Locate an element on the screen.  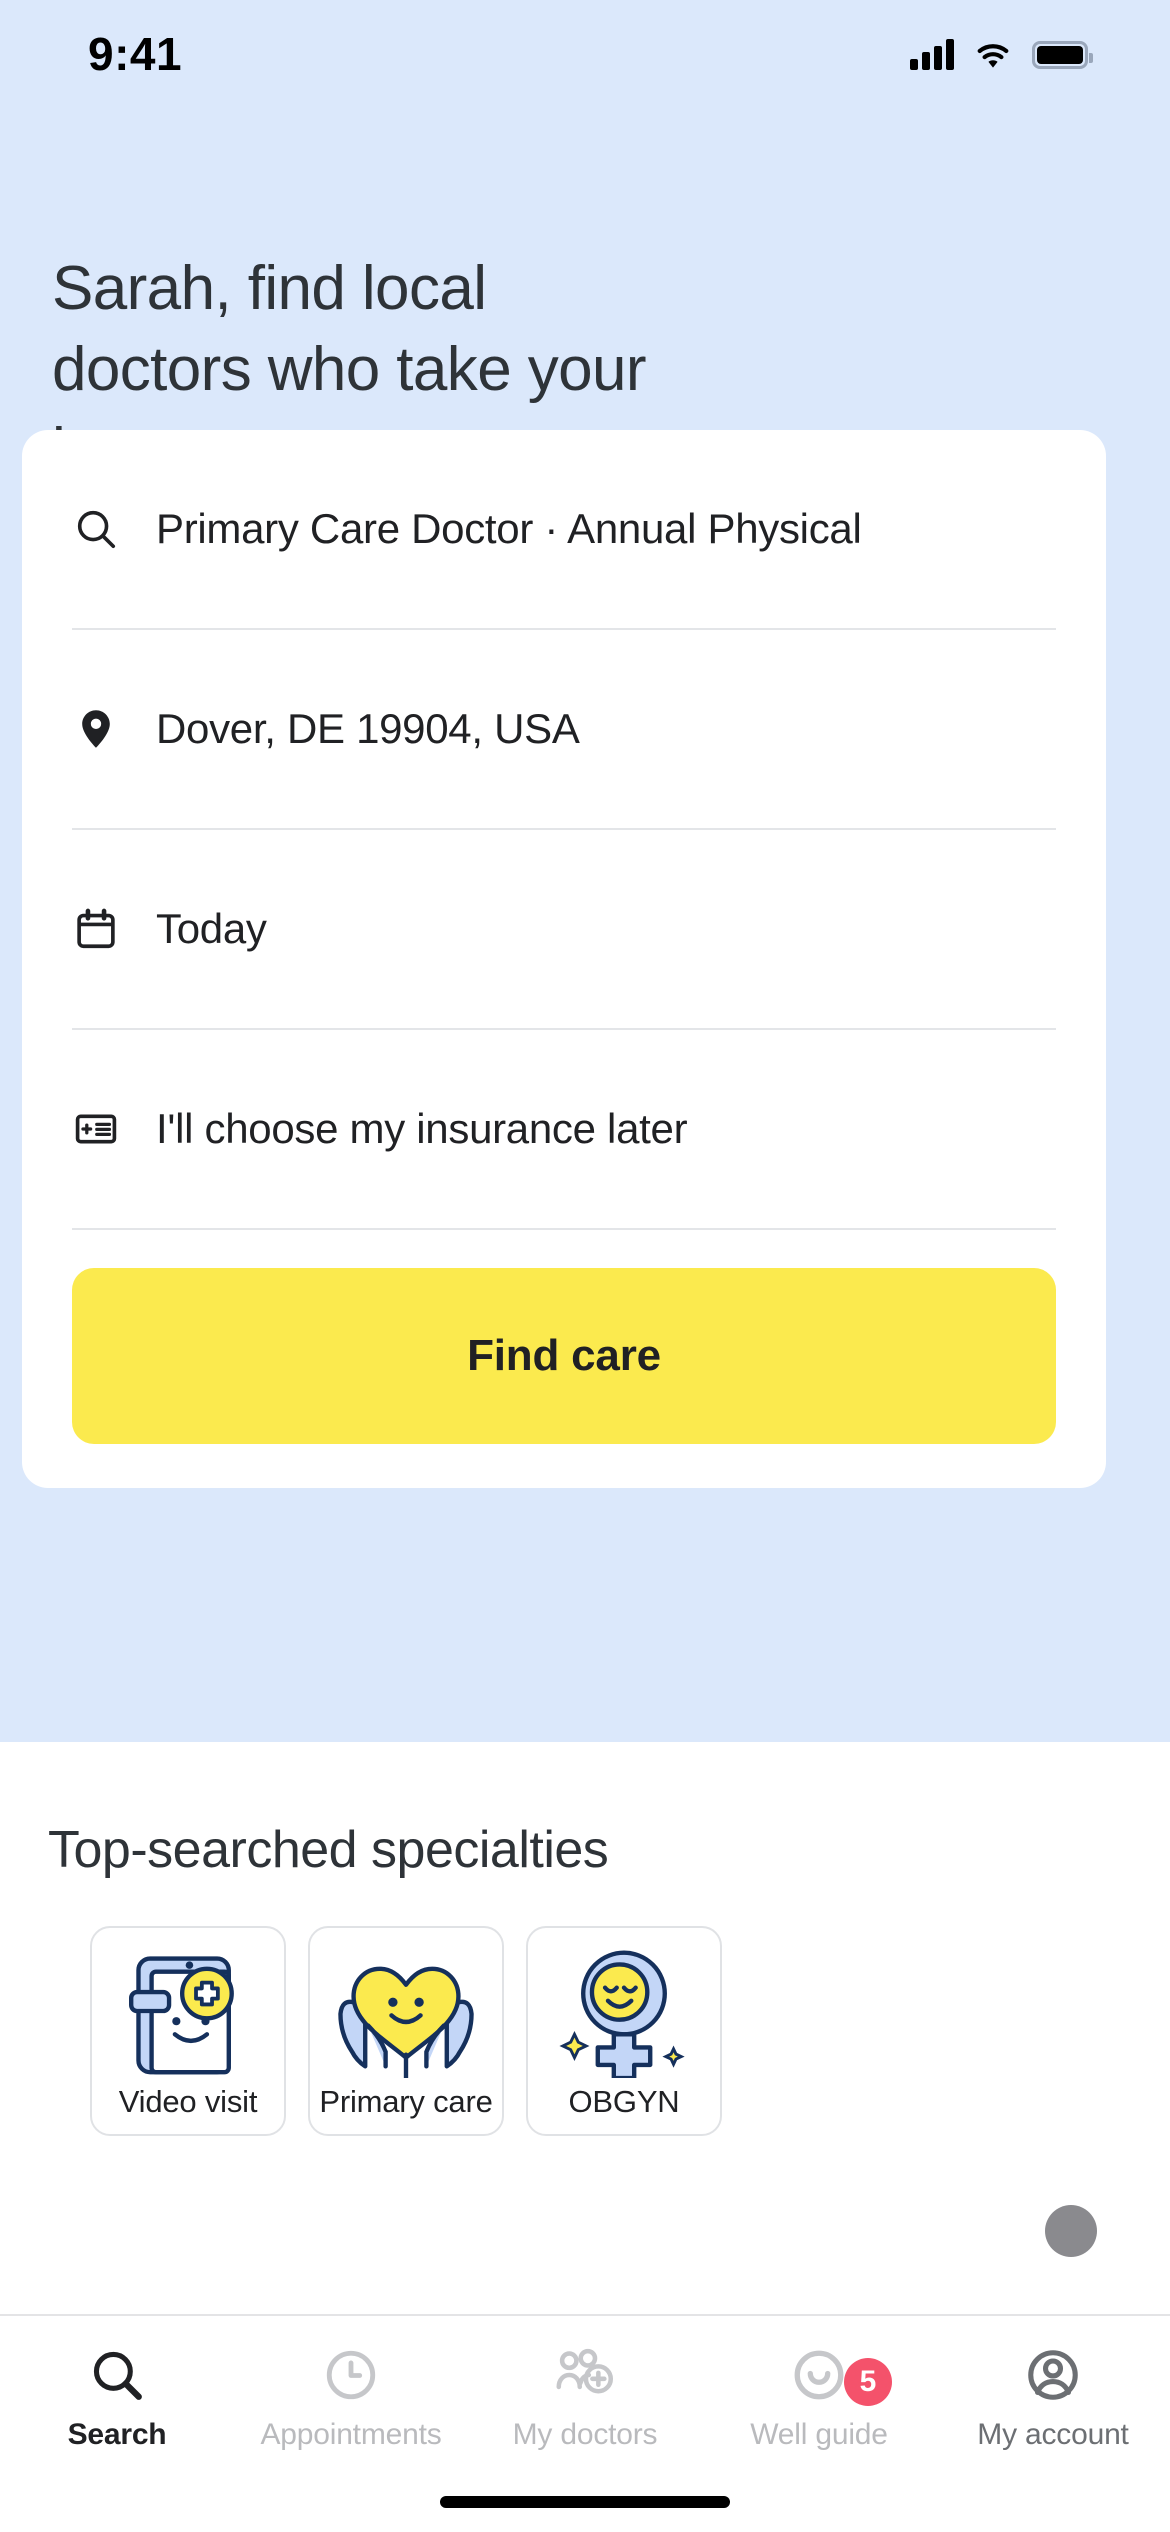
nav-label: Search is located at coordinates (117, 2434).